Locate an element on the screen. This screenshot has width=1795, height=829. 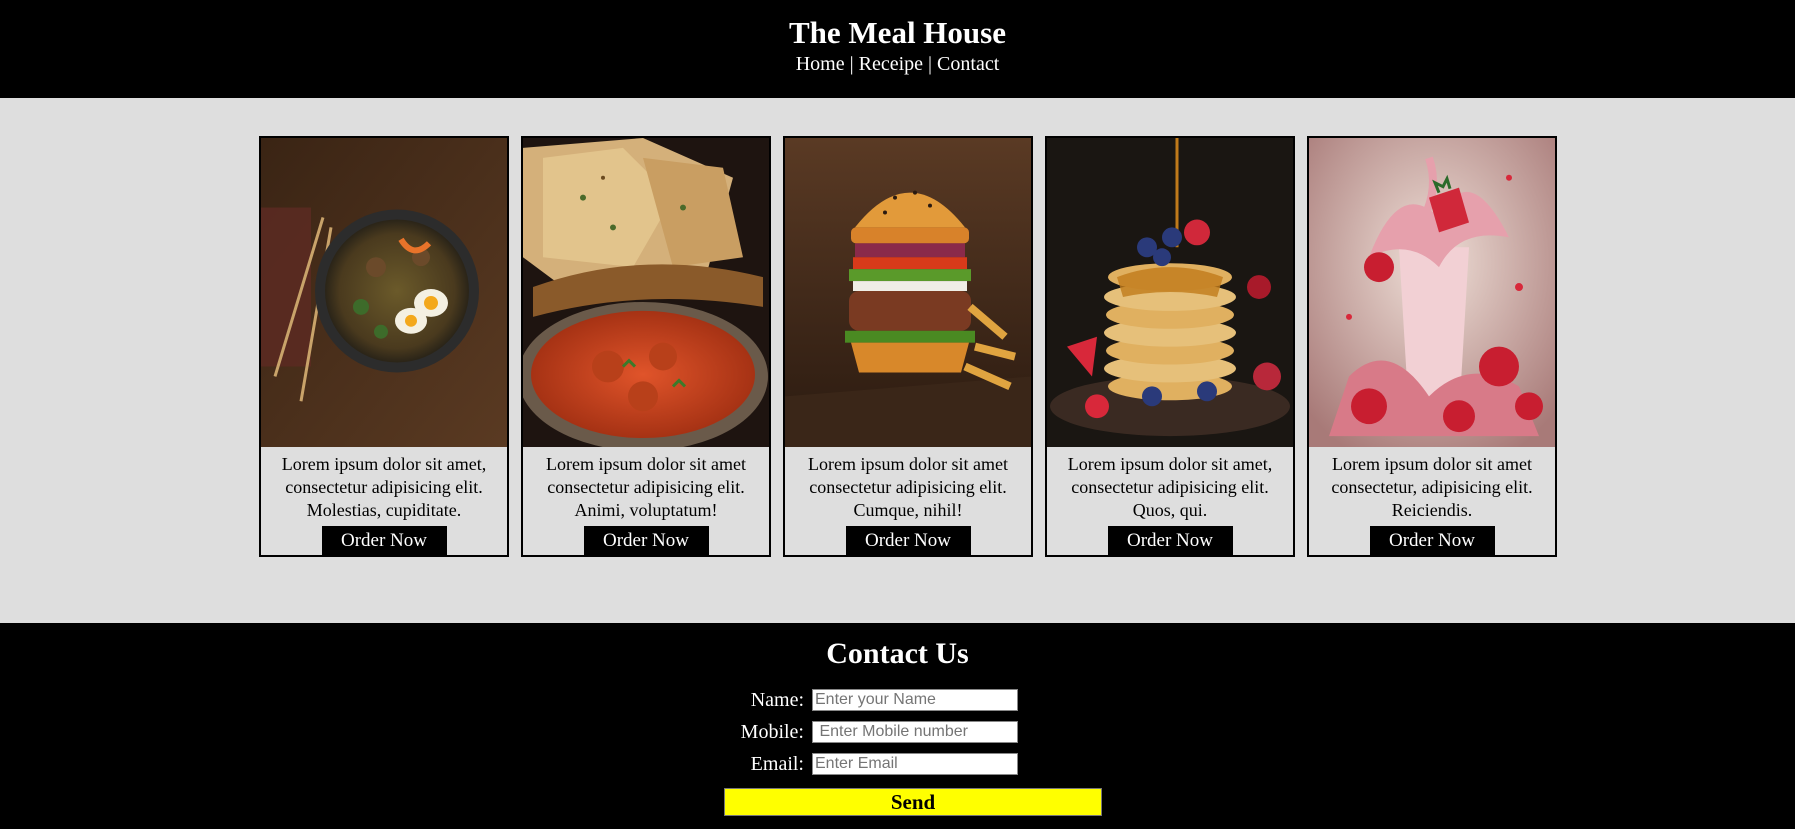
burger-image is located at coordinates (908, 292).